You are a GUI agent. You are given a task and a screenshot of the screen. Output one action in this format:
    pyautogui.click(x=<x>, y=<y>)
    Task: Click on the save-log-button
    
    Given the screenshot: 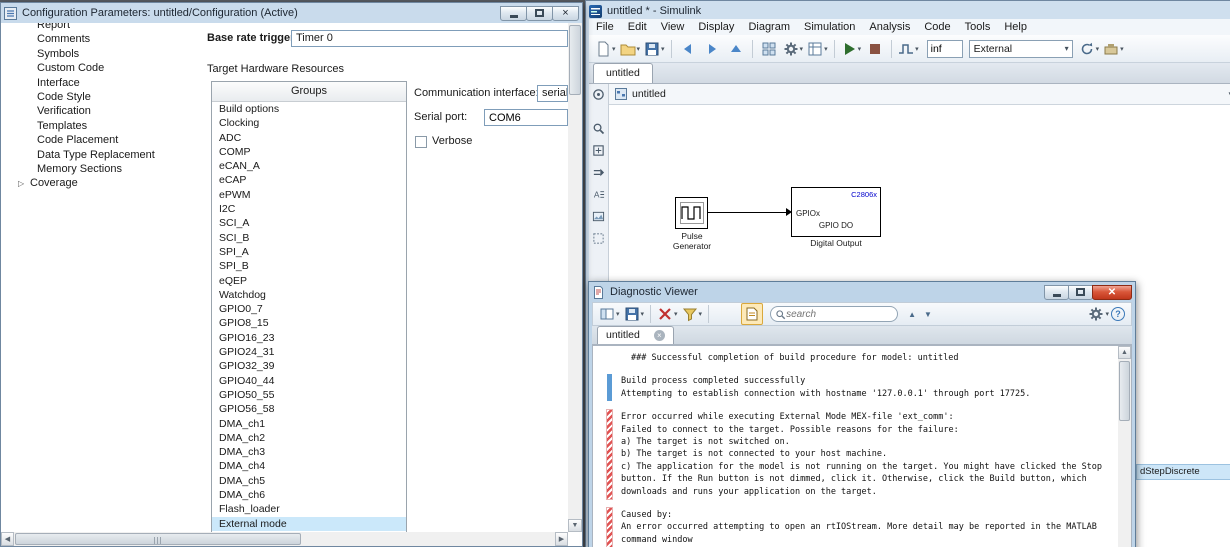 What is the action you would take?
    pyautogui.click(x=634, y=314)
    